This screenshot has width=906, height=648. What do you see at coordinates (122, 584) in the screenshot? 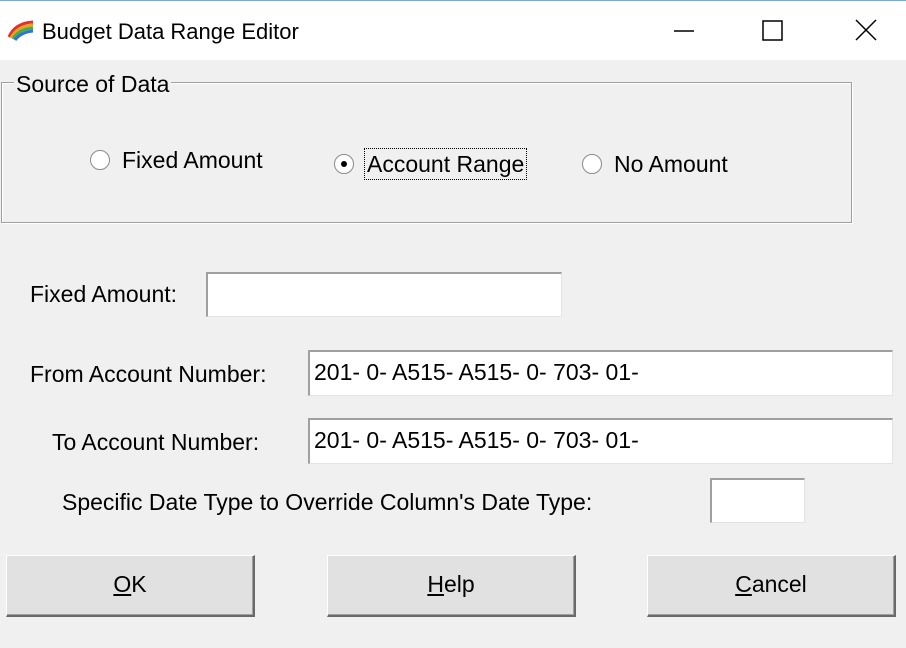
I see `ok-mnemonic: O` at bounding box center [122, 584].